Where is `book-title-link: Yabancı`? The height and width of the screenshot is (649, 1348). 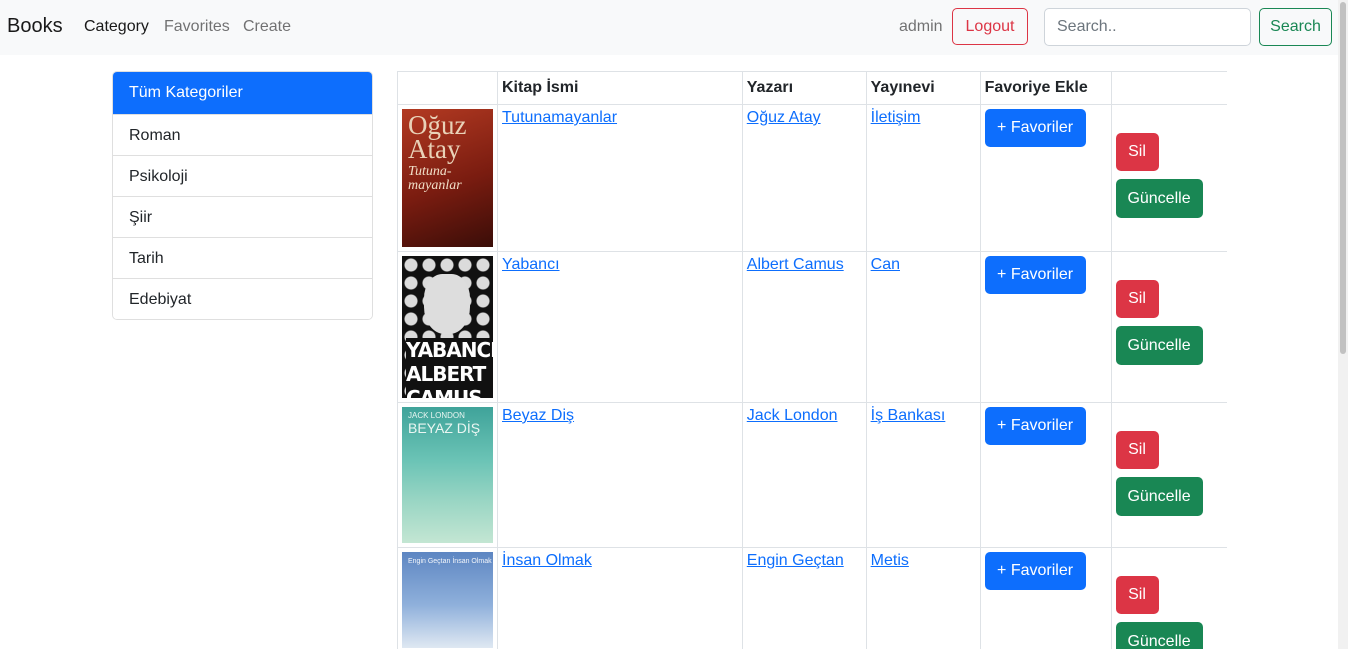 book-title-link: Yabancı is located at coordinates (531, 264).